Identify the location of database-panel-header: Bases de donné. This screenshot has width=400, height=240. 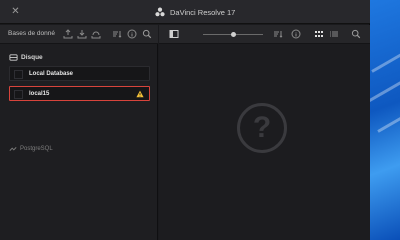
(79, 34).